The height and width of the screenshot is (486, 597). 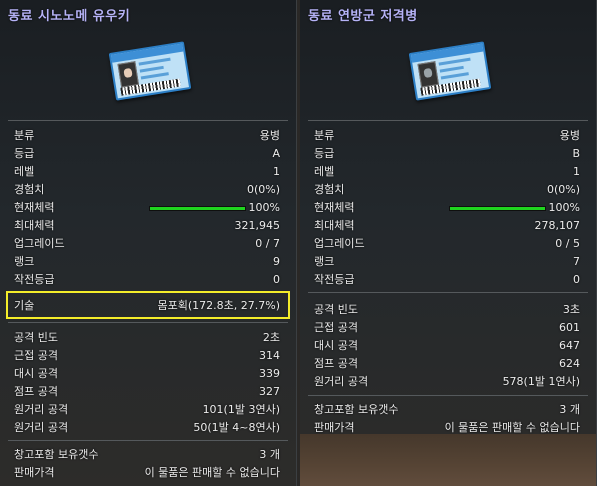 I want to click on attack-row-ranged: 원거리 공격 578(1발 1연사), so click(x=447, y=381).